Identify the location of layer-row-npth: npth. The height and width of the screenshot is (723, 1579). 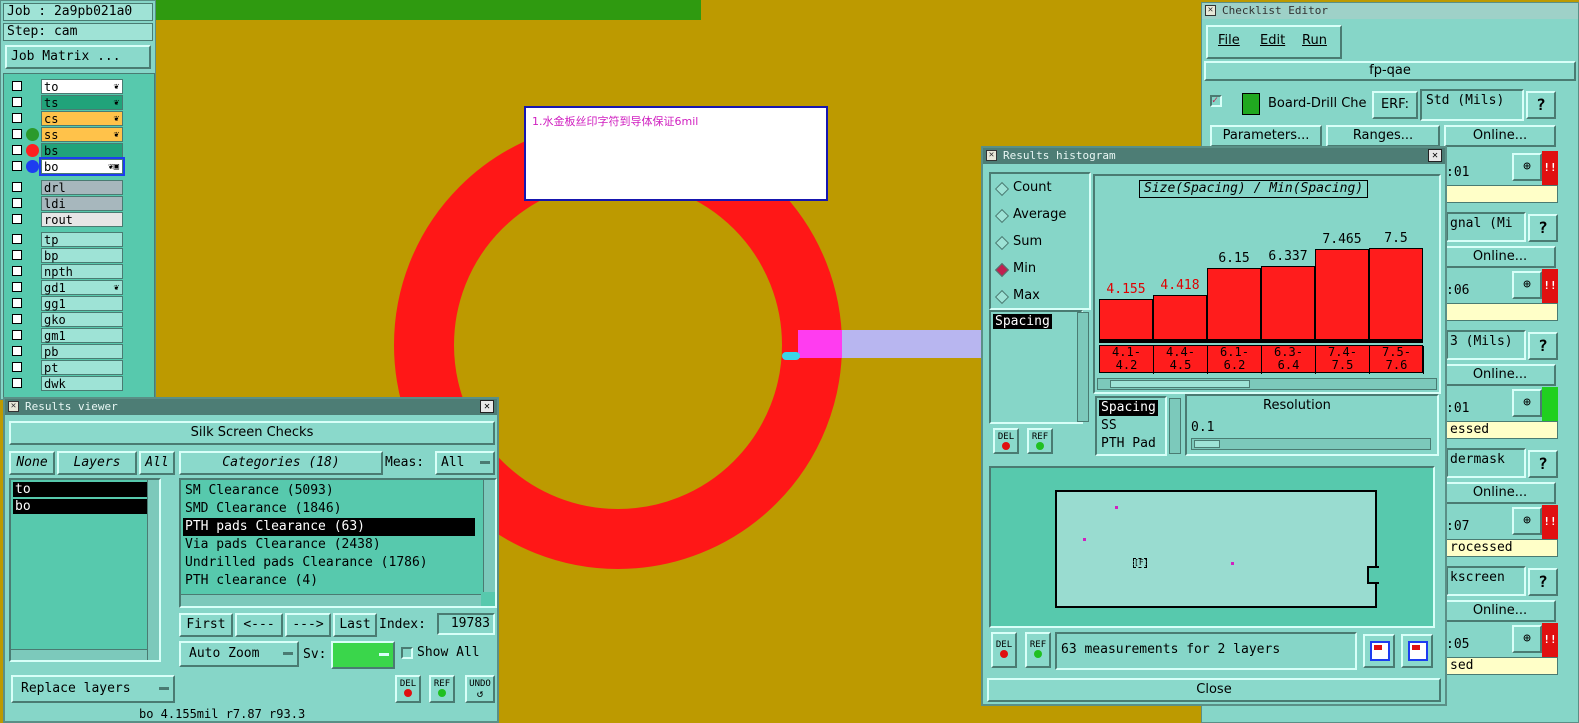
(66, 271).